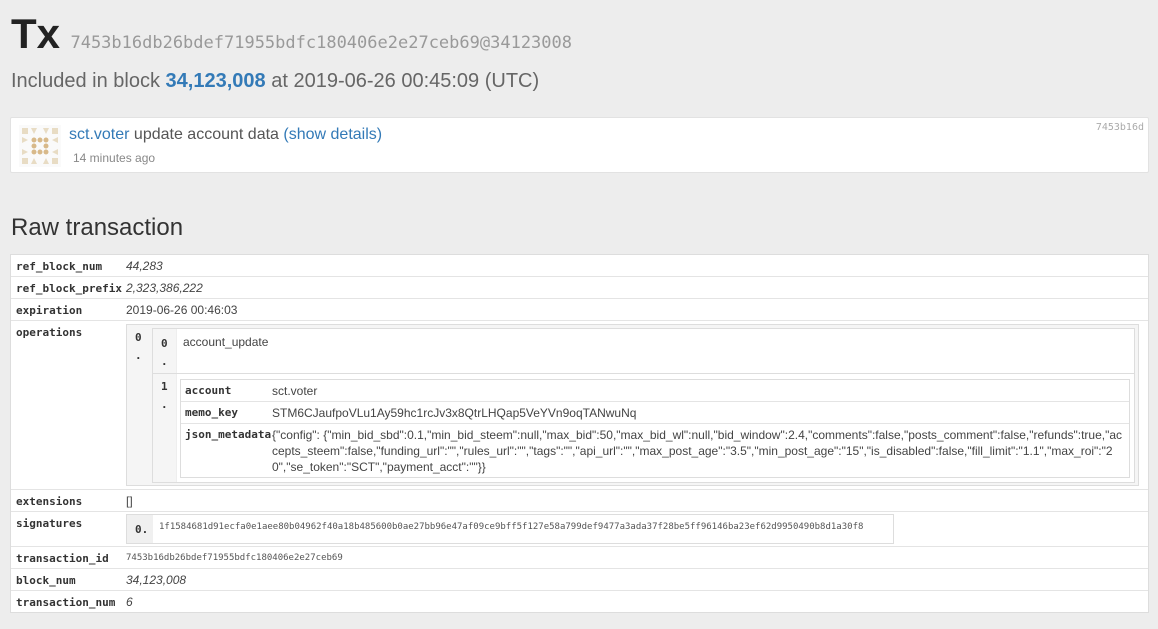 This screenshot has width=1158, height=629. What do you see at coordinates (36, 33) in the screenshot?
I see `page-title: Tx` at bounding box center [36, 33].